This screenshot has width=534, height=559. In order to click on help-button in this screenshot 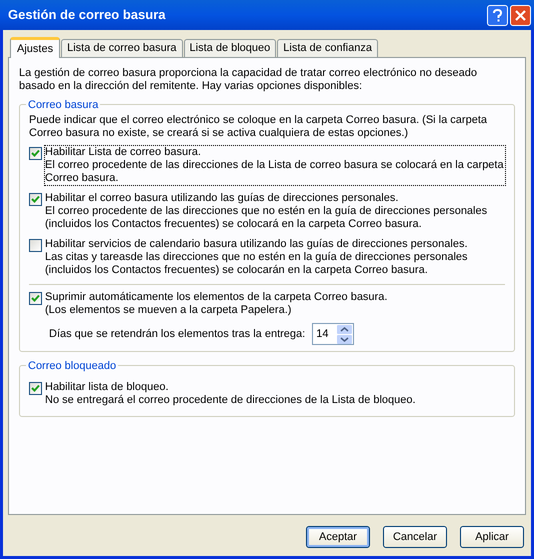, I will do `click(497, 15)`.